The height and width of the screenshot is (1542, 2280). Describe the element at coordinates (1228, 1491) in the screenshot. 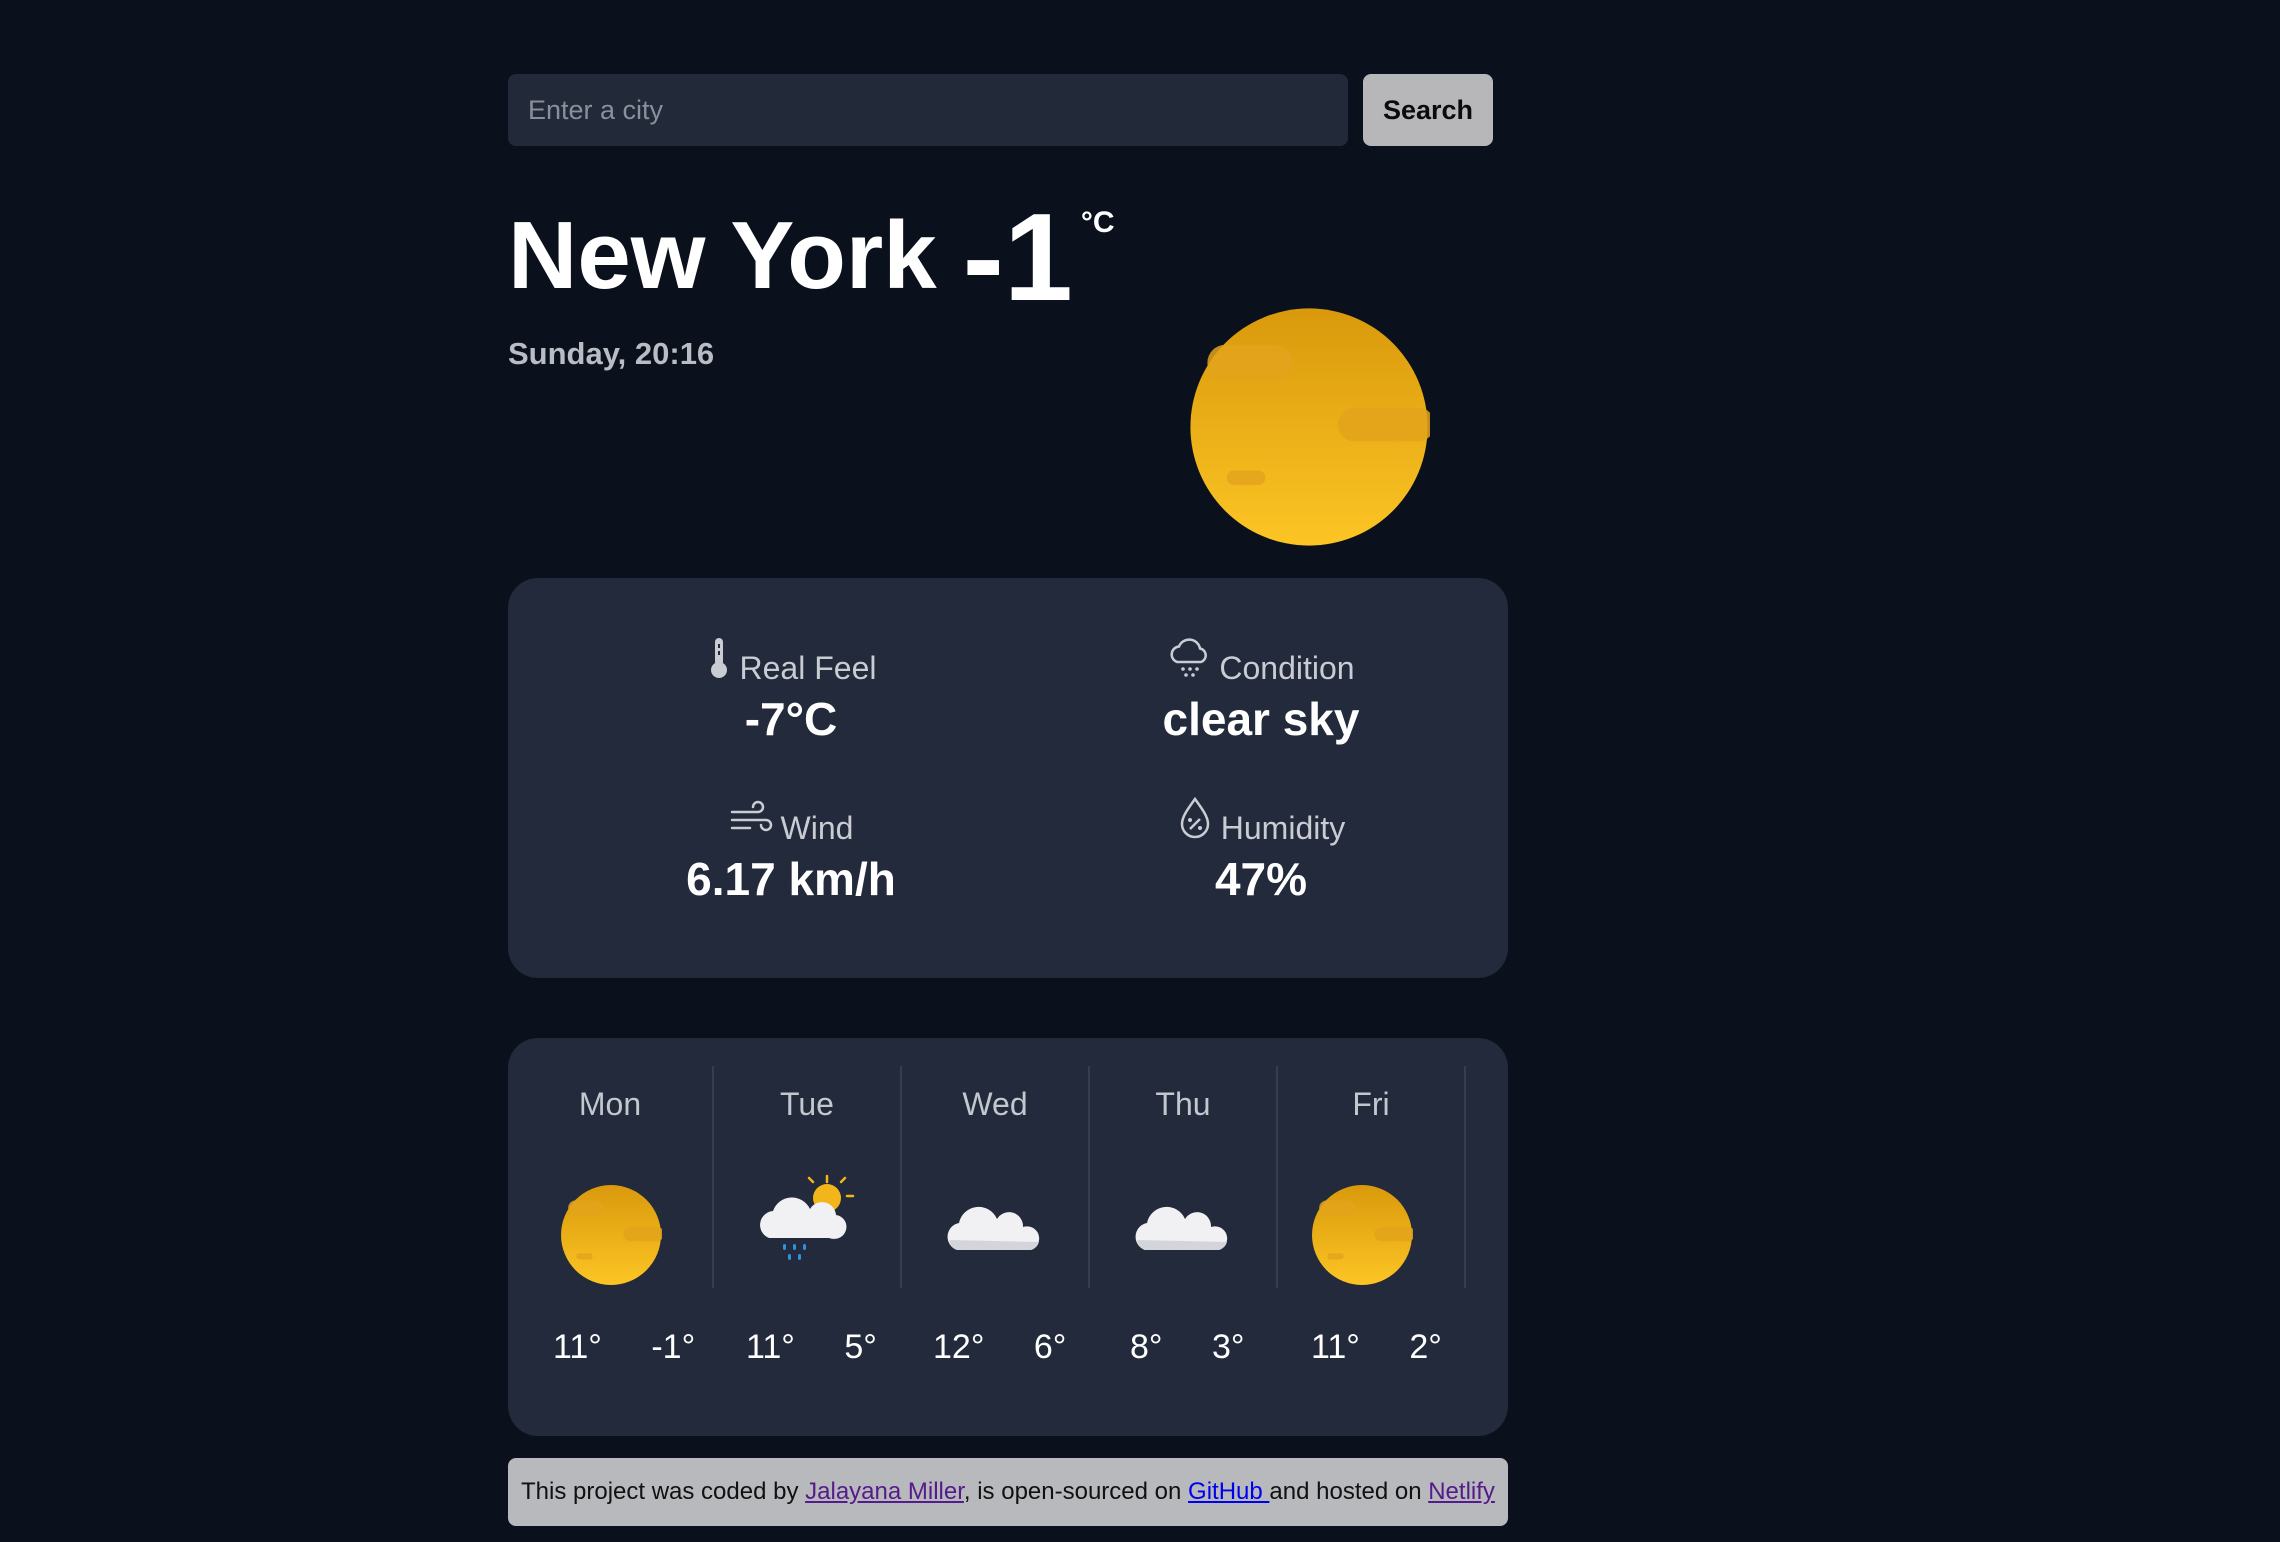

I see `github-link: GitHub` at that location.